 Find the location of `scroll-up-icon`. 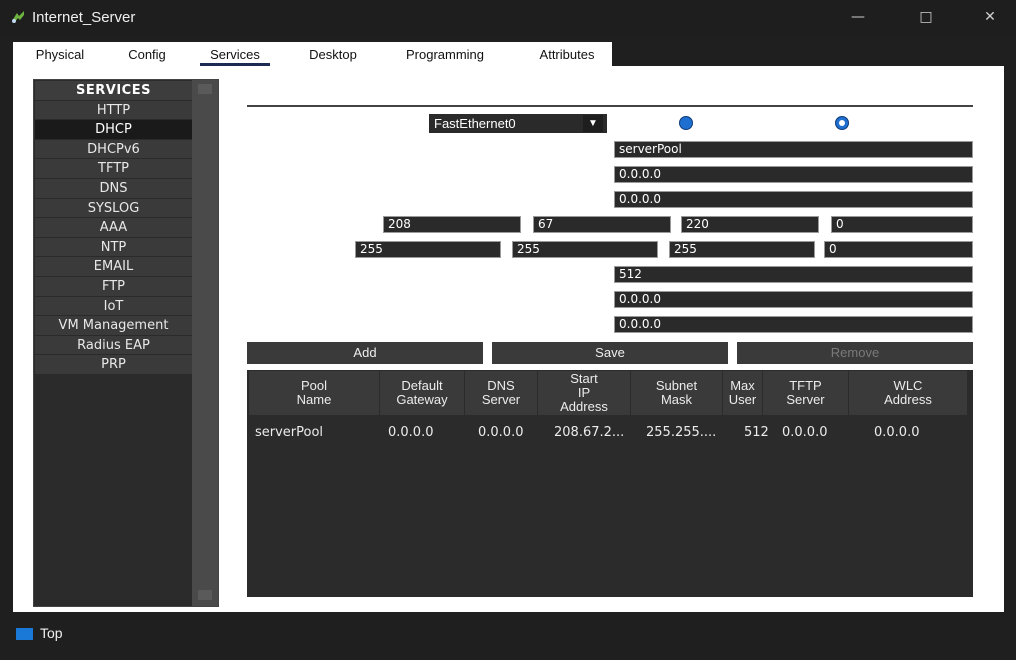

scroll-up-icon is located at coordinates (205, 89).